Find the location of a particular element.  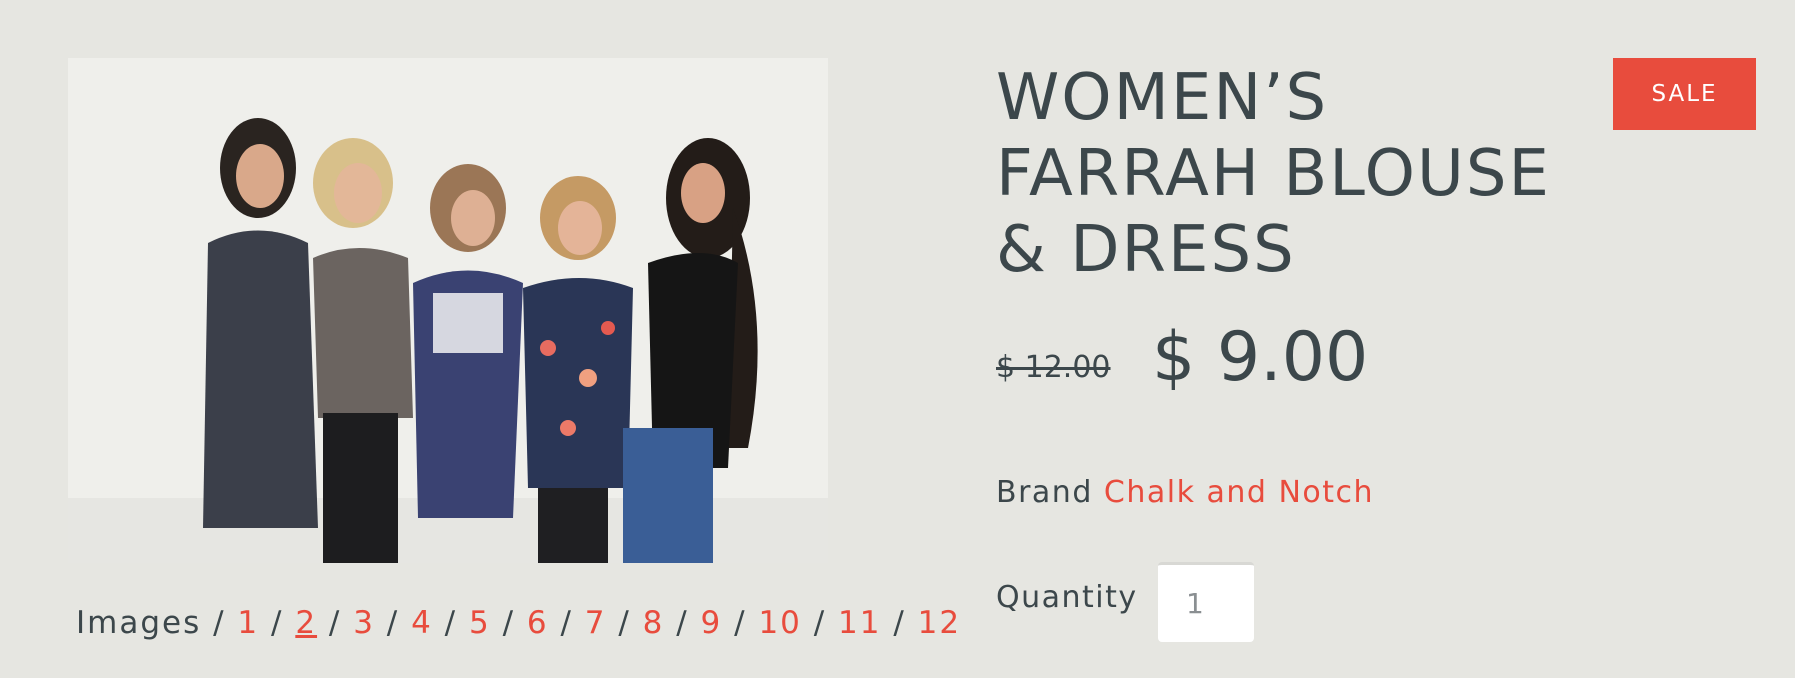

image-page-link-8: 8 is located at coordinates (654, 623).